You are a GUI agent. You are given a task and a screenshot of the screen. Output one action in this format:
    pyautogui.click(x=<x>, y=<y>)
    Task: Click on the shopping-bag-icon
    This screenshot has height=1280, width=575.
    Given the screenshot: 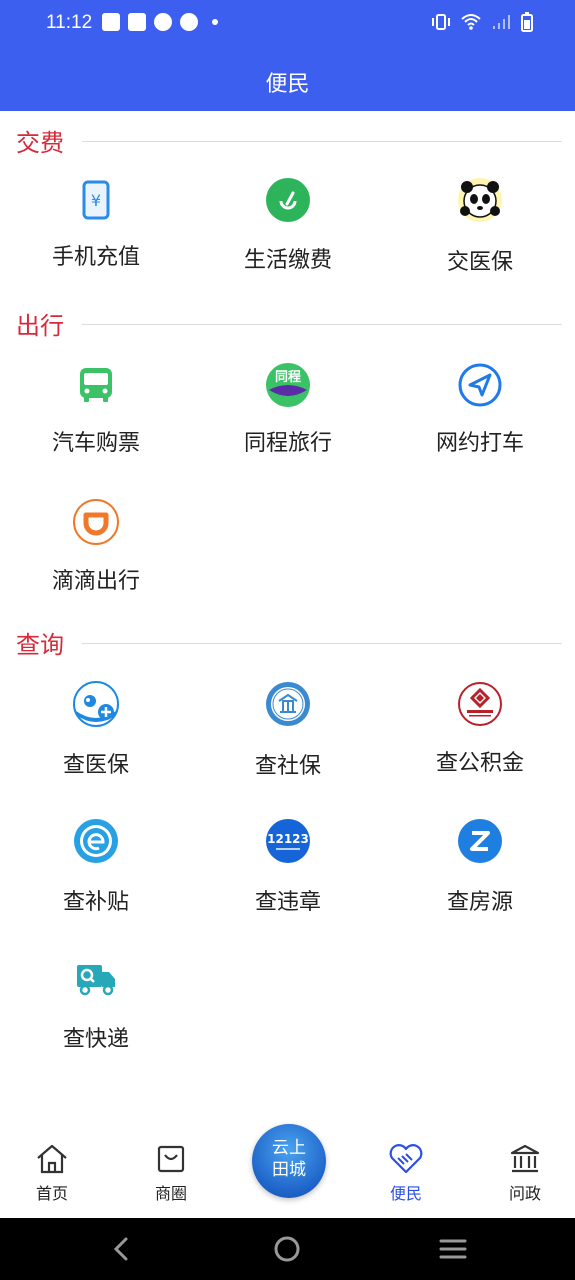 What is the action you would take?
    pyautogui.click(x=171, y=1159)
    